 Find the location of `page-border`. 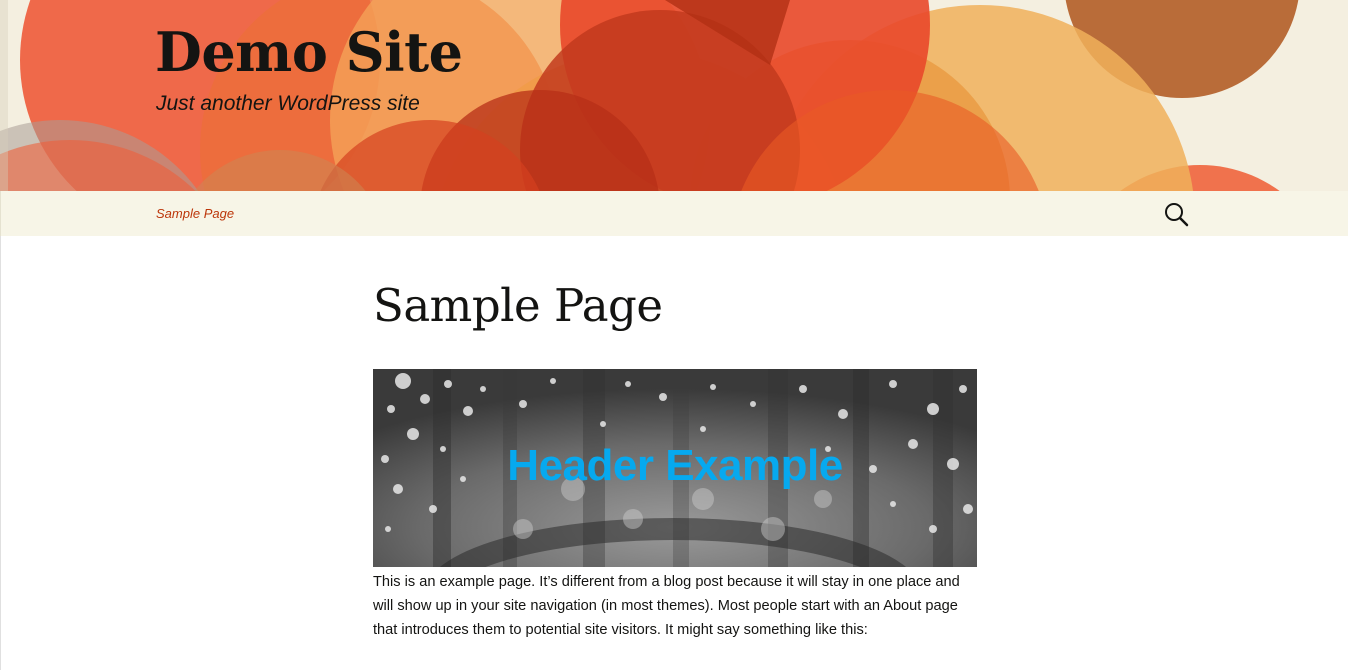

page-border is located at coordinates (0, 453).